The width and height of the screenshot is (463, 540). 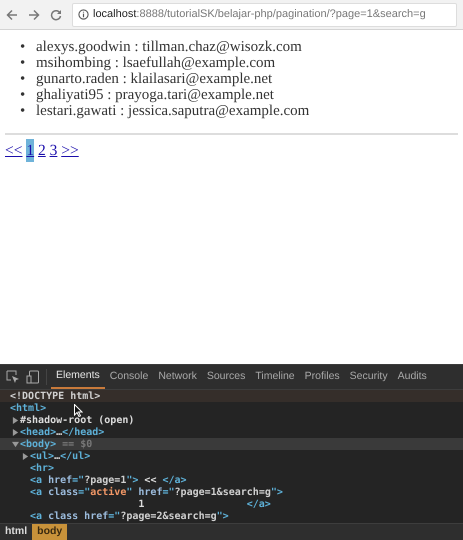 I want to click on dom-node-line: <hr>, so click(x=42, y=468).